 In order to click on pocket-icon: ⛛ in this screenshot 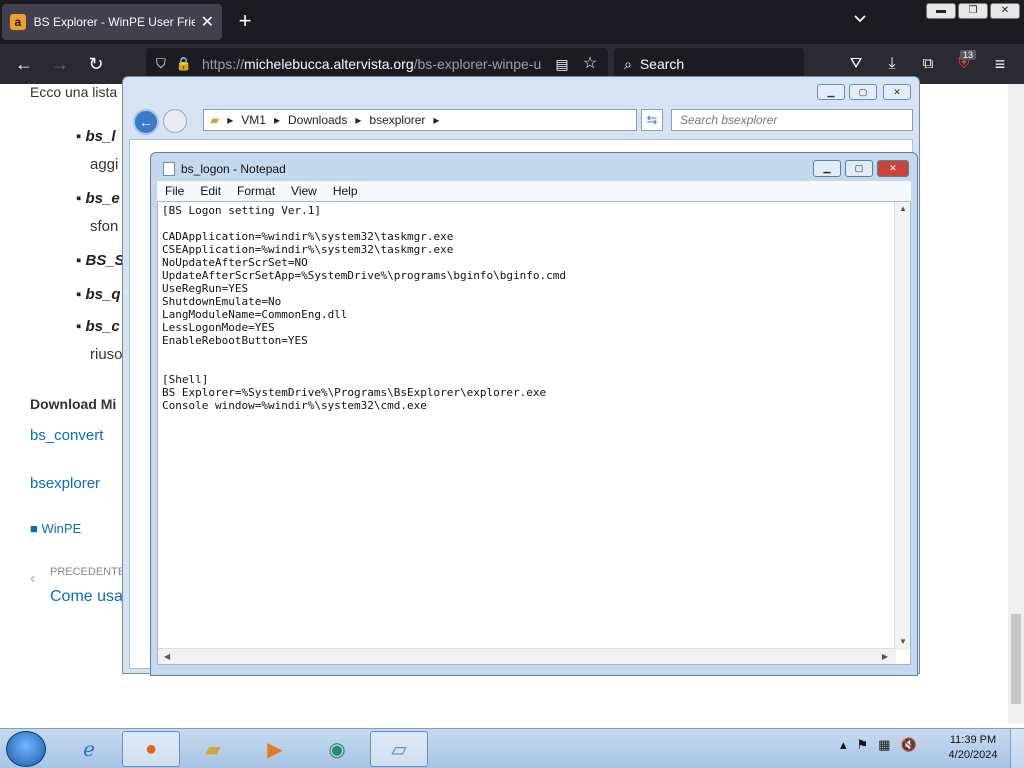, I will do `click(856, 64)`.